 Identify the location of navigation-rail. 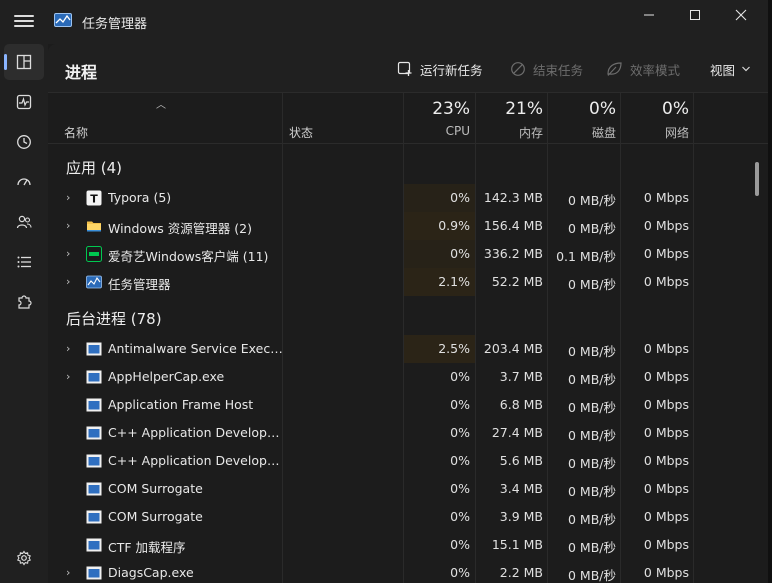
(24, 313).